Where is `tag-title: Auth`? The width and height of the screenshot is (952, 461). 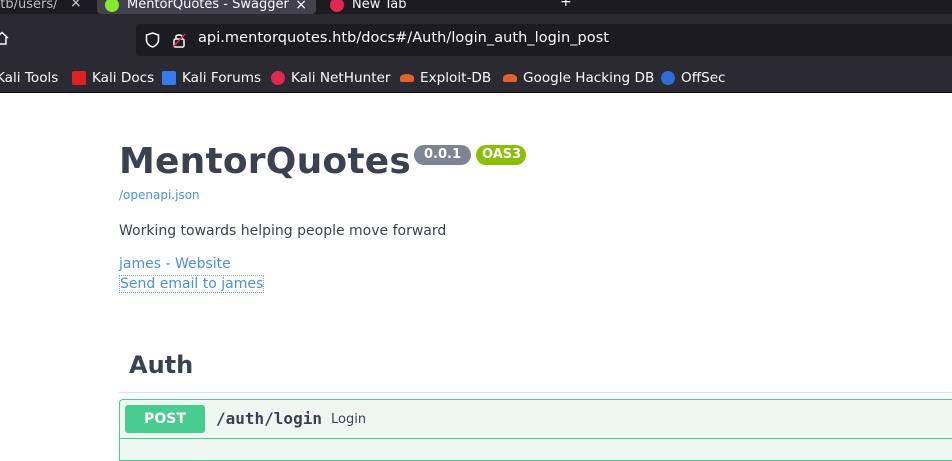 tag-title: Auth is located at coordinates (161, 365).